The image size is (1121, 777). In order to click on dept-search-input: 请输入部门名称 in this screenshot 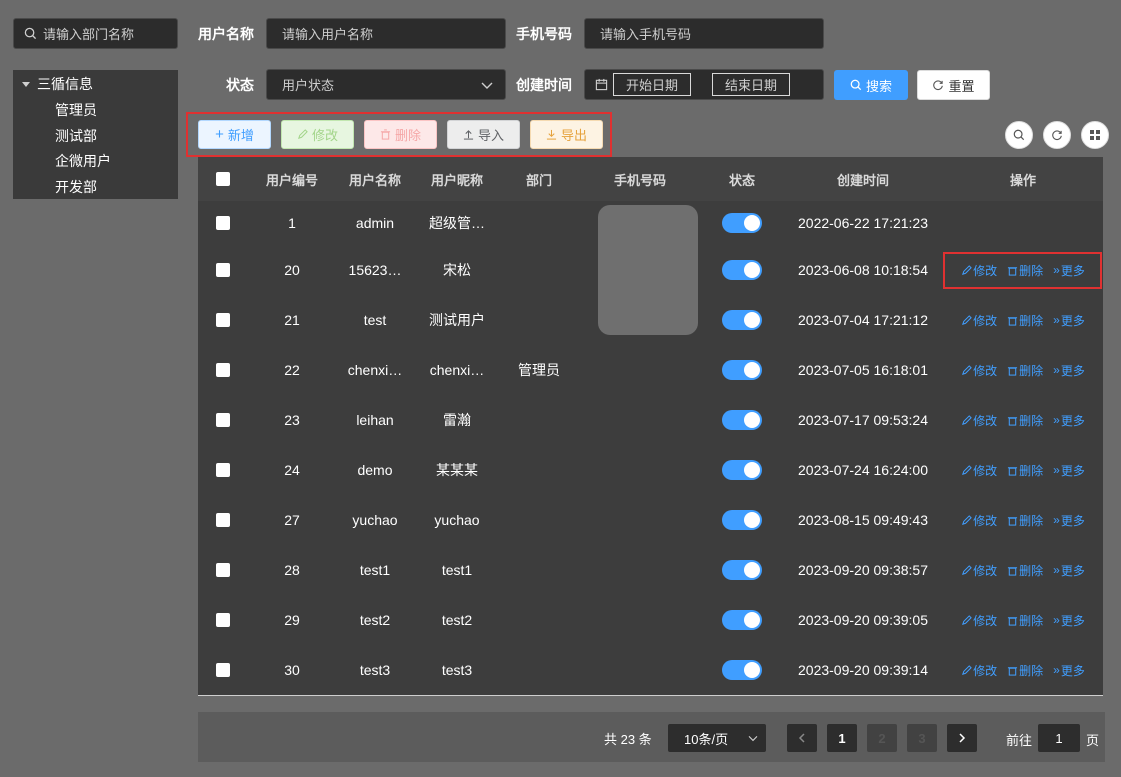, I will do `click(95, 33)`.